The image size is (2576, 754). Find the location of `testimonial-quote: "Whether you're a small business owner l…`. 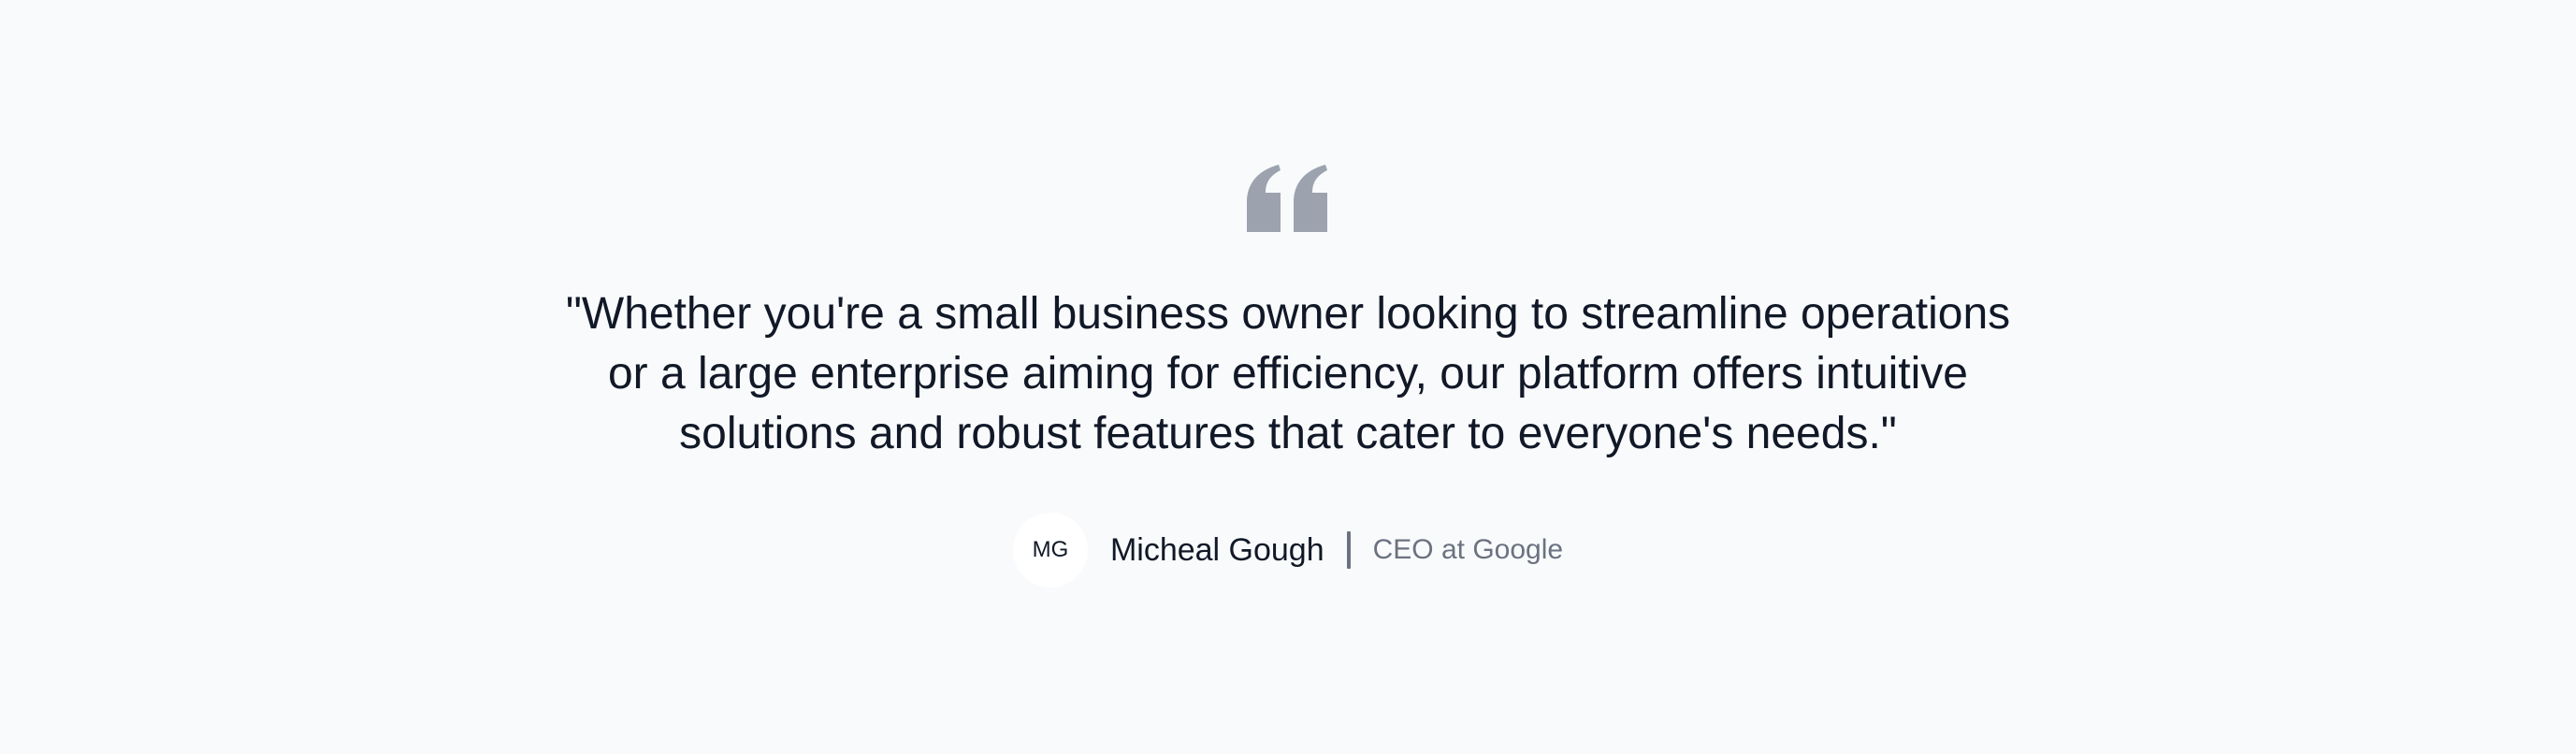

testimonial-quote: "Whether you're a small business owner l… is located at coordinates (1288, 373).